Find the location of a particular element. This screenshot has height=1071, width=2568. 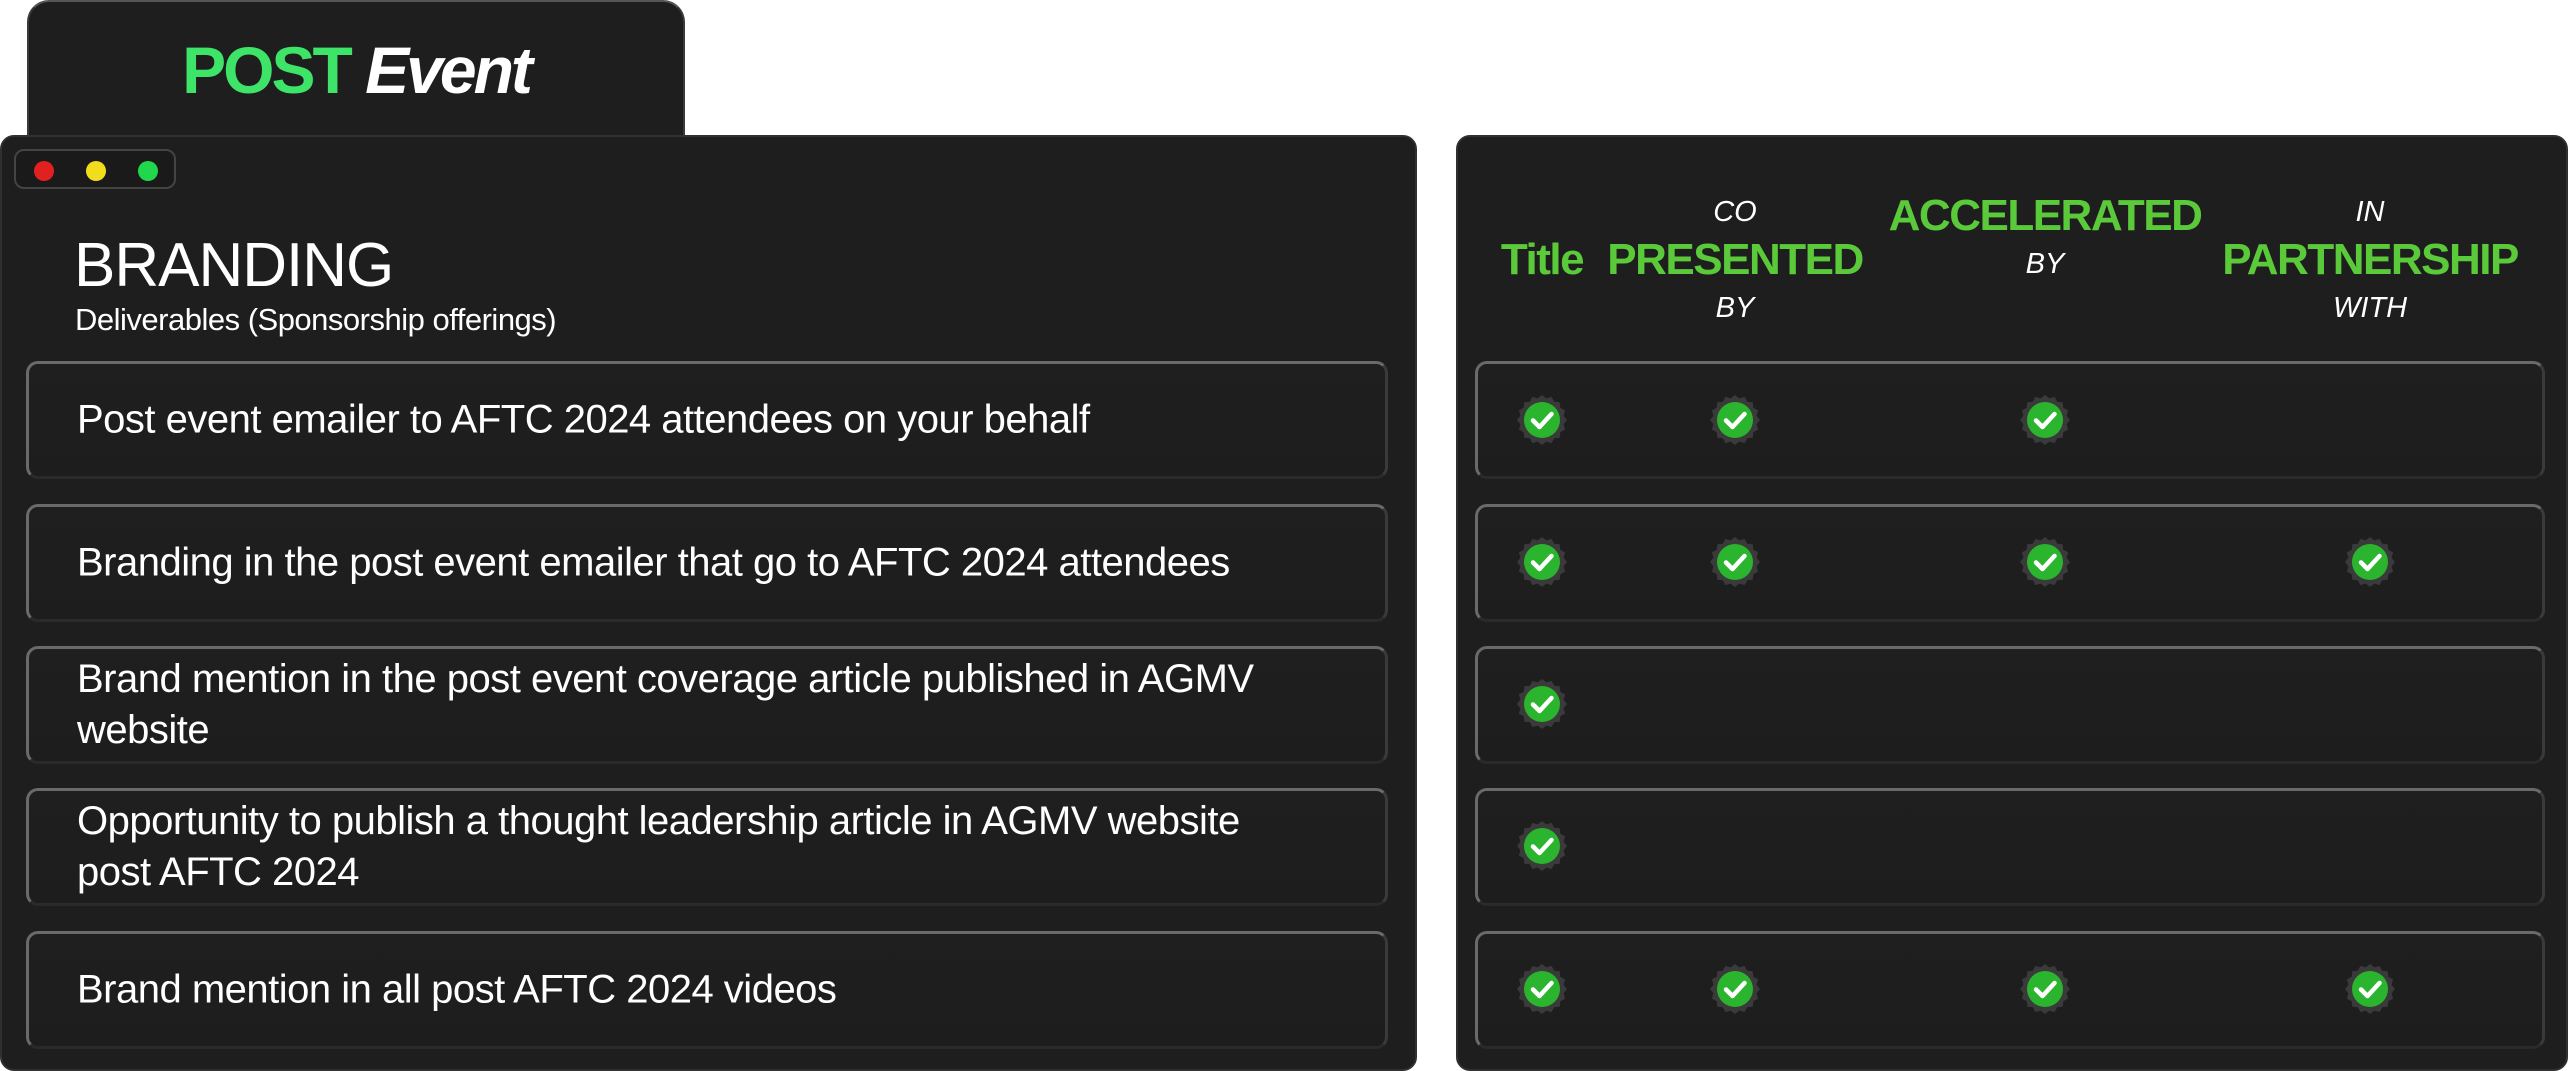

column-header-accelerated: ACCELERATED BY is located at coordinates (2045, 238).